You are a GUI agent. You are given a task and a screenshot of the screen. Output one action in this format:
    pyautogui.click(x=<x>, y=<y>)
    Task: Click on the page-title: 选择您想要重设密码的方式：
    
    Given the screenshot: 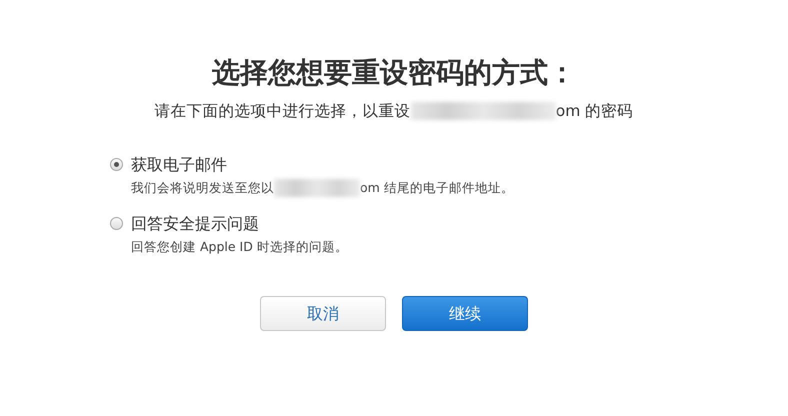 What is the action you would take?
    pyautogui.click(x=394, y=73)
    